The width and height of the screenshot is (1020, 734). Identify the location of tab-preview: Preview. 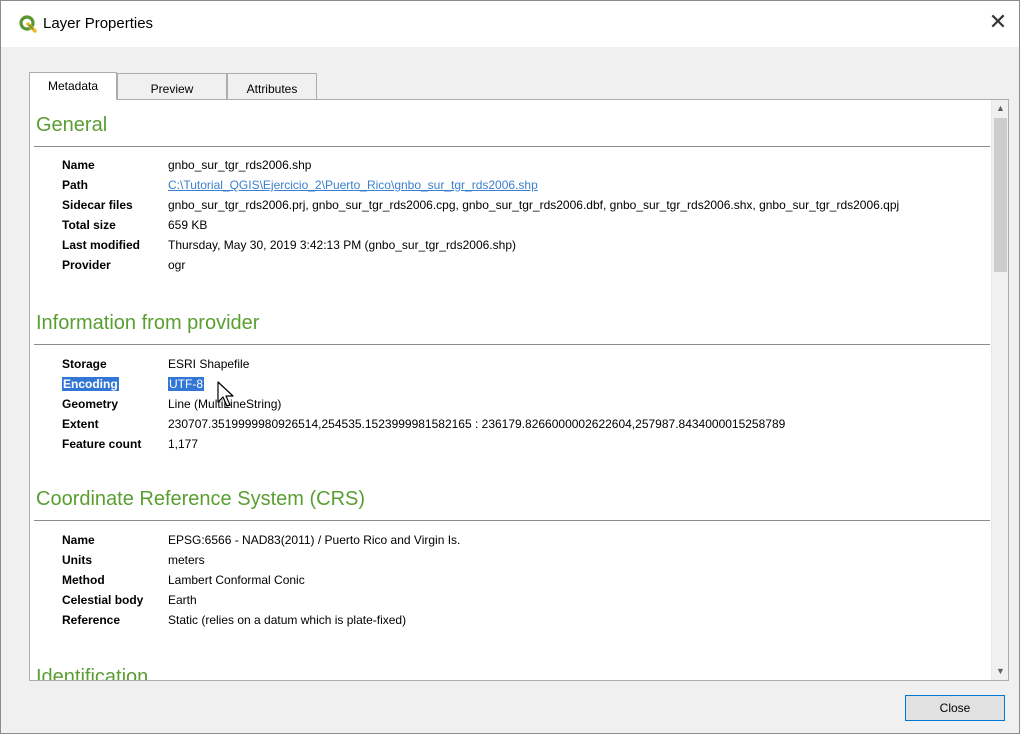
(172, 86).